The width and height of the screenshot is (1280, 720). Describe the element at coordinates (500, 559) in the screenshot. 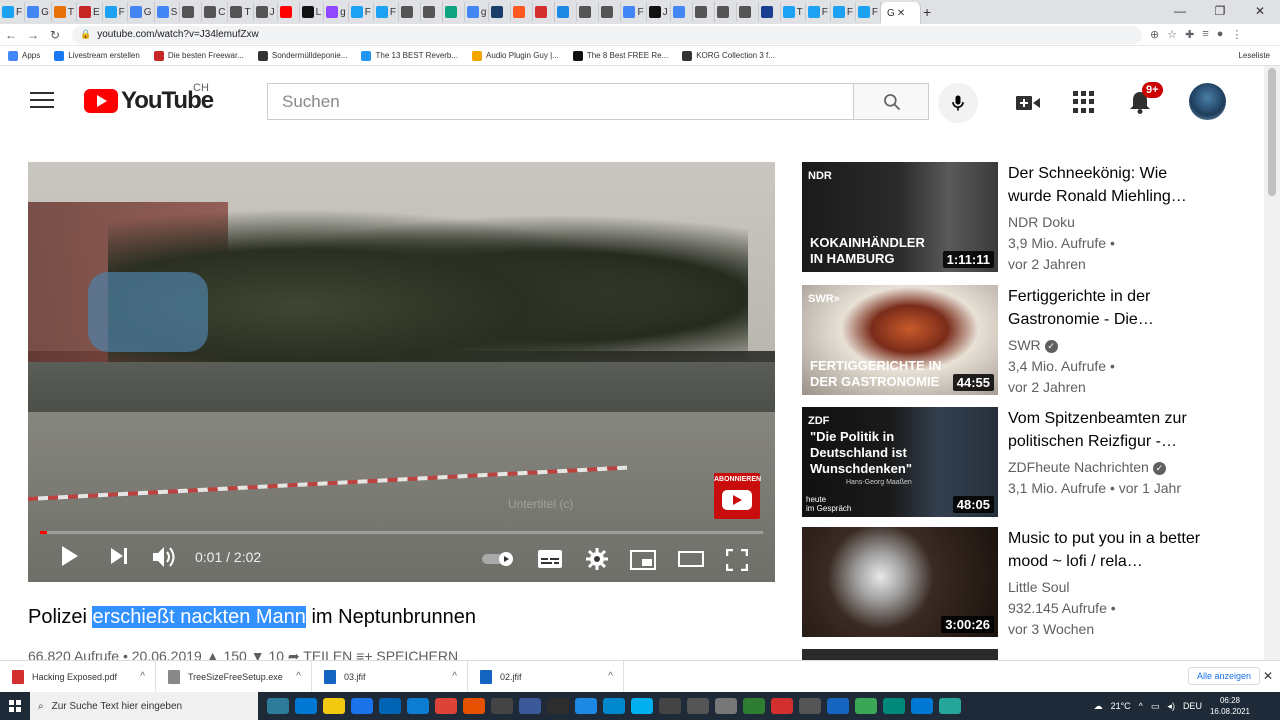

I see `autoplay-toggle-icon` at that location.